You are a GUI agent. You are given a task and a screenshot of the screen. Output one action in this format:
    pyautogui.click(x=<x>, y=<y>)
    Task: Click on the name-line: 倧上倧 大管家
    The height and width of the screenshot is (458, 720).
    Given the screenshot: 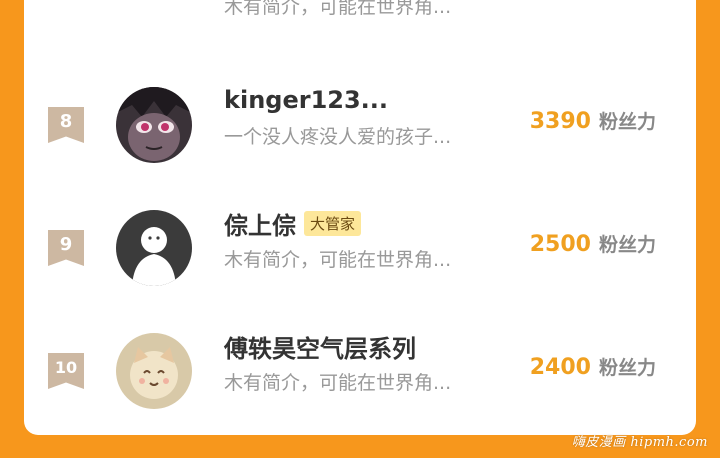 What is the action you would take?
    pyautogui.click(x=293, y=223)
    